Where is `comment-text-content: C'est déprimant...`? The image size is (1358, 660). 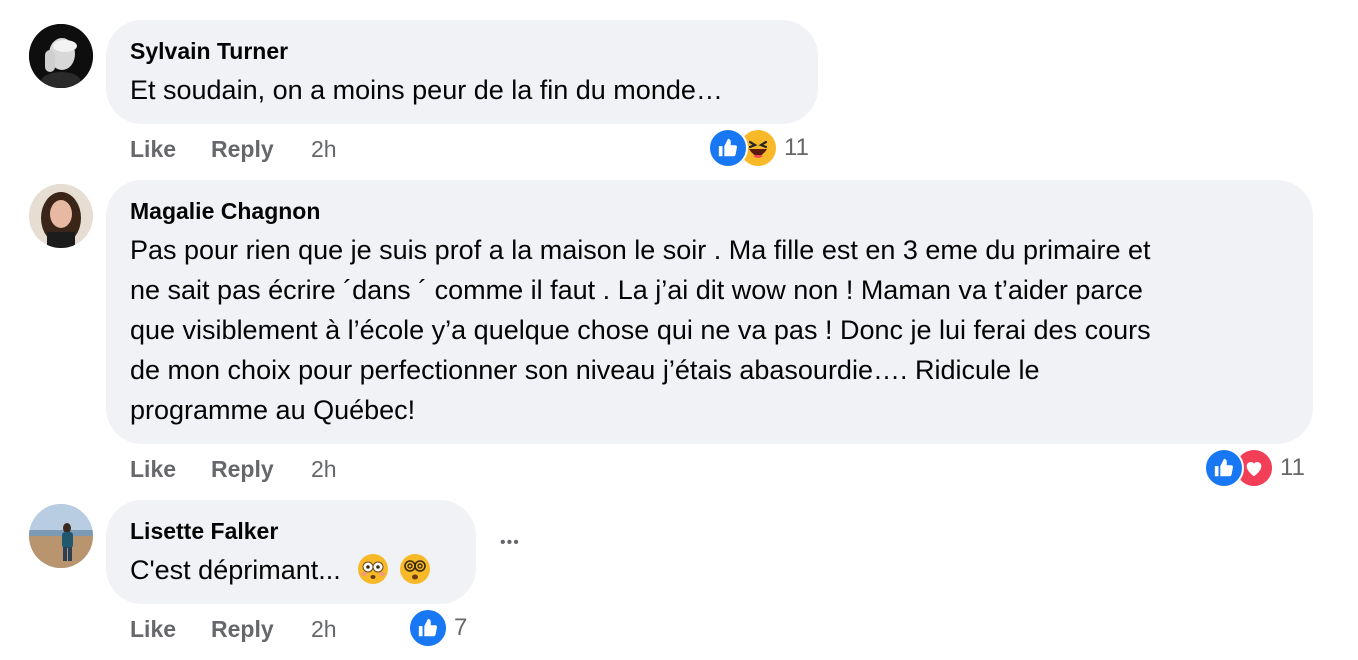
comment-text-content: C'est déprimant... is located at coordinates (235, 570).